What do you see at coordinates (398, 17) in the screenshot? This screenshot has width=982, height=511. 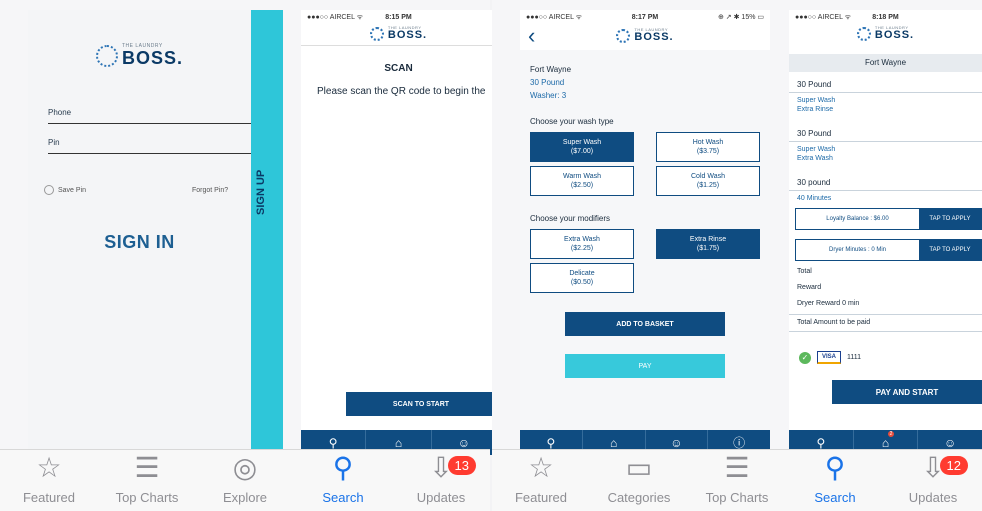 I see `status-time: 8:15 PM` at bounding box center [398, 17].